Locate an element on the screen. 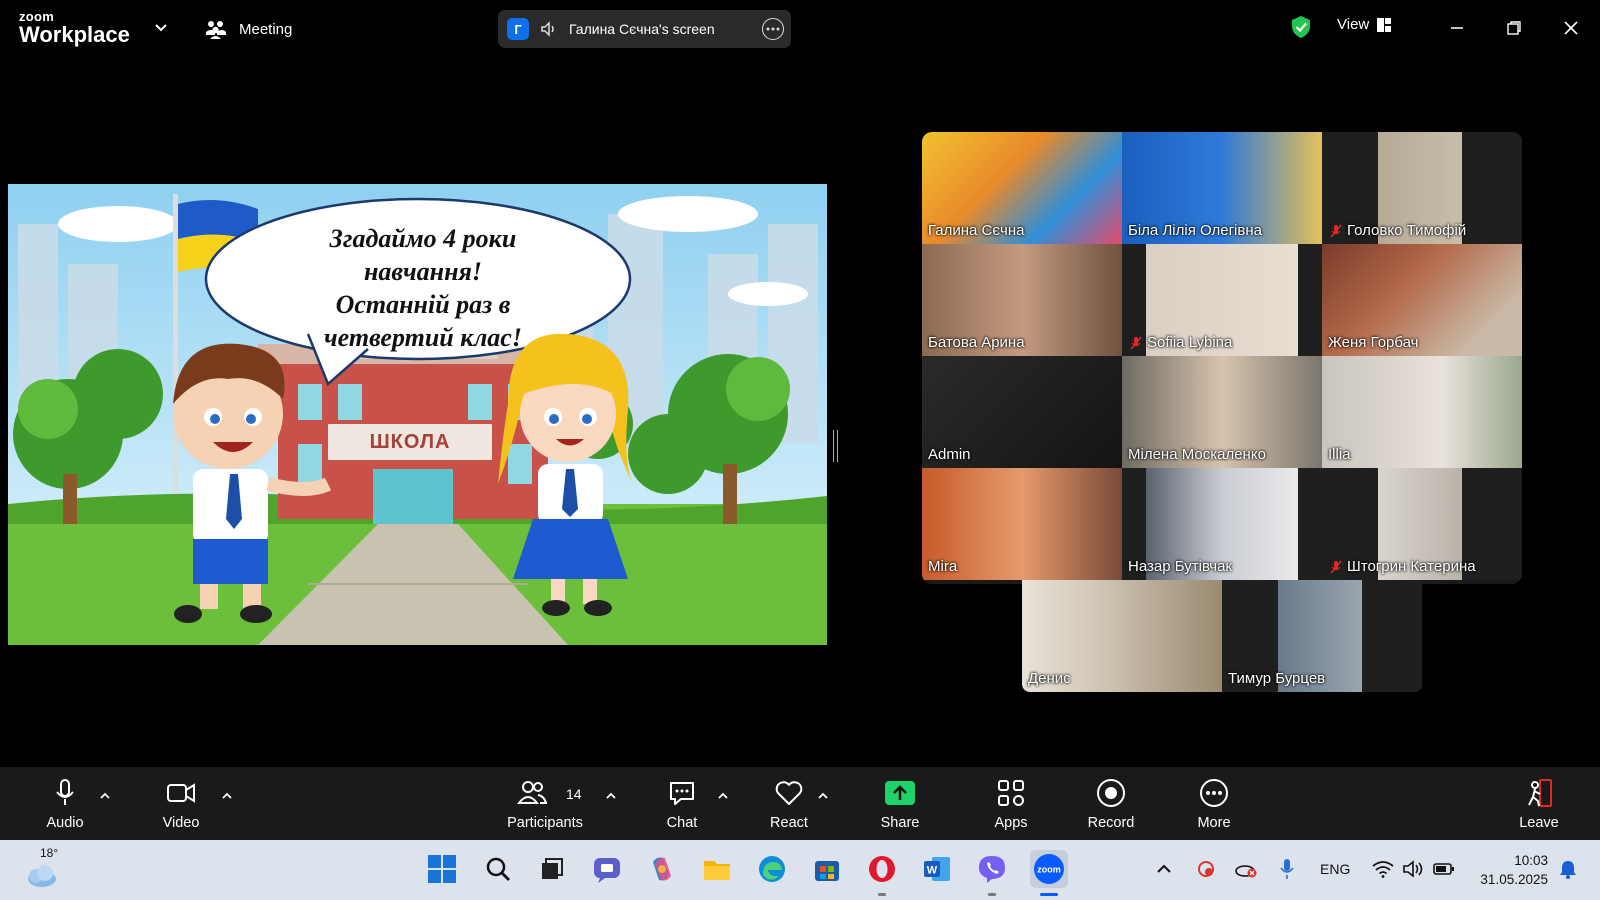  view-button: View is located at coordinates (1364, 24).